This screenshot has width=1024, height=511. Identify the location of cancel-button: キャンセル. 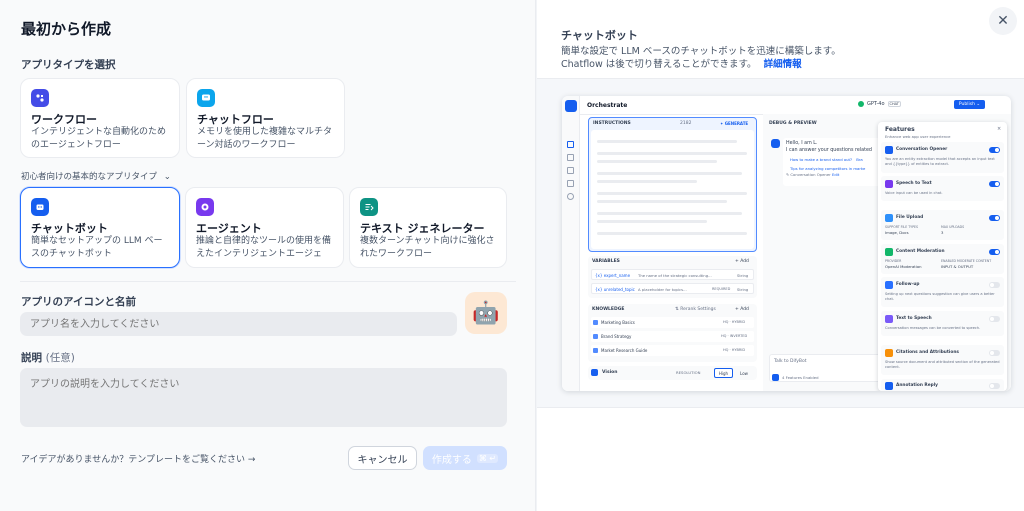
(382, 458).